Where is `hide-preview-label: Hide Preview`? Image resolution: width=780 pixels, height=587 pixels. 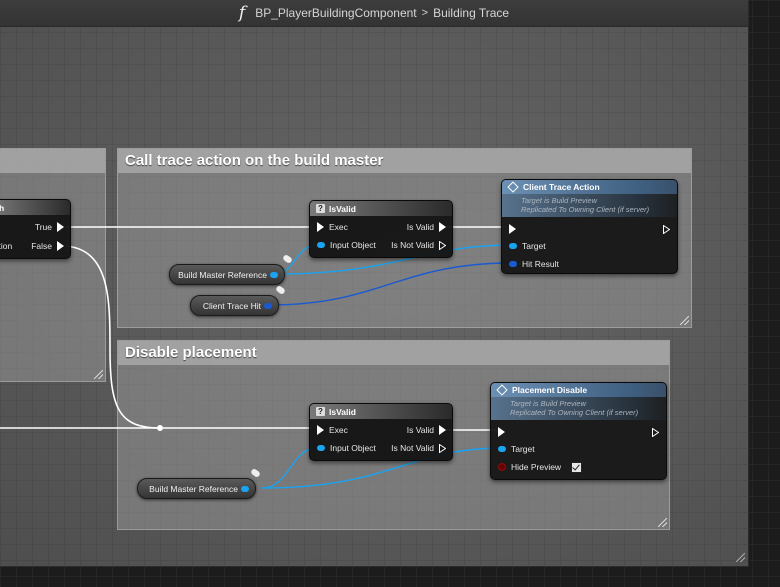 hide-preview-label: Hide Preview is located at coordinates (536, 467).